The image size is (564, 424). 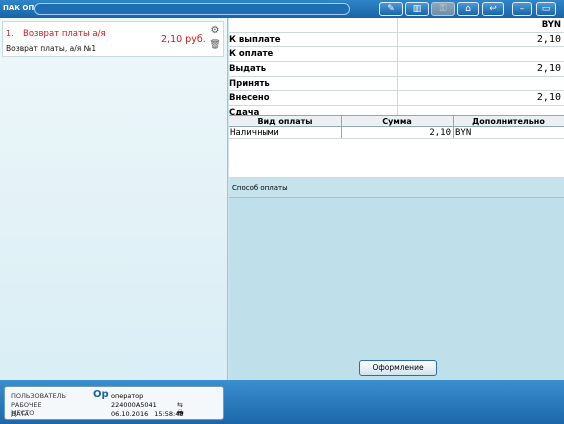 I want to click on maximize-button: ▭, so click(x=546, y=9).